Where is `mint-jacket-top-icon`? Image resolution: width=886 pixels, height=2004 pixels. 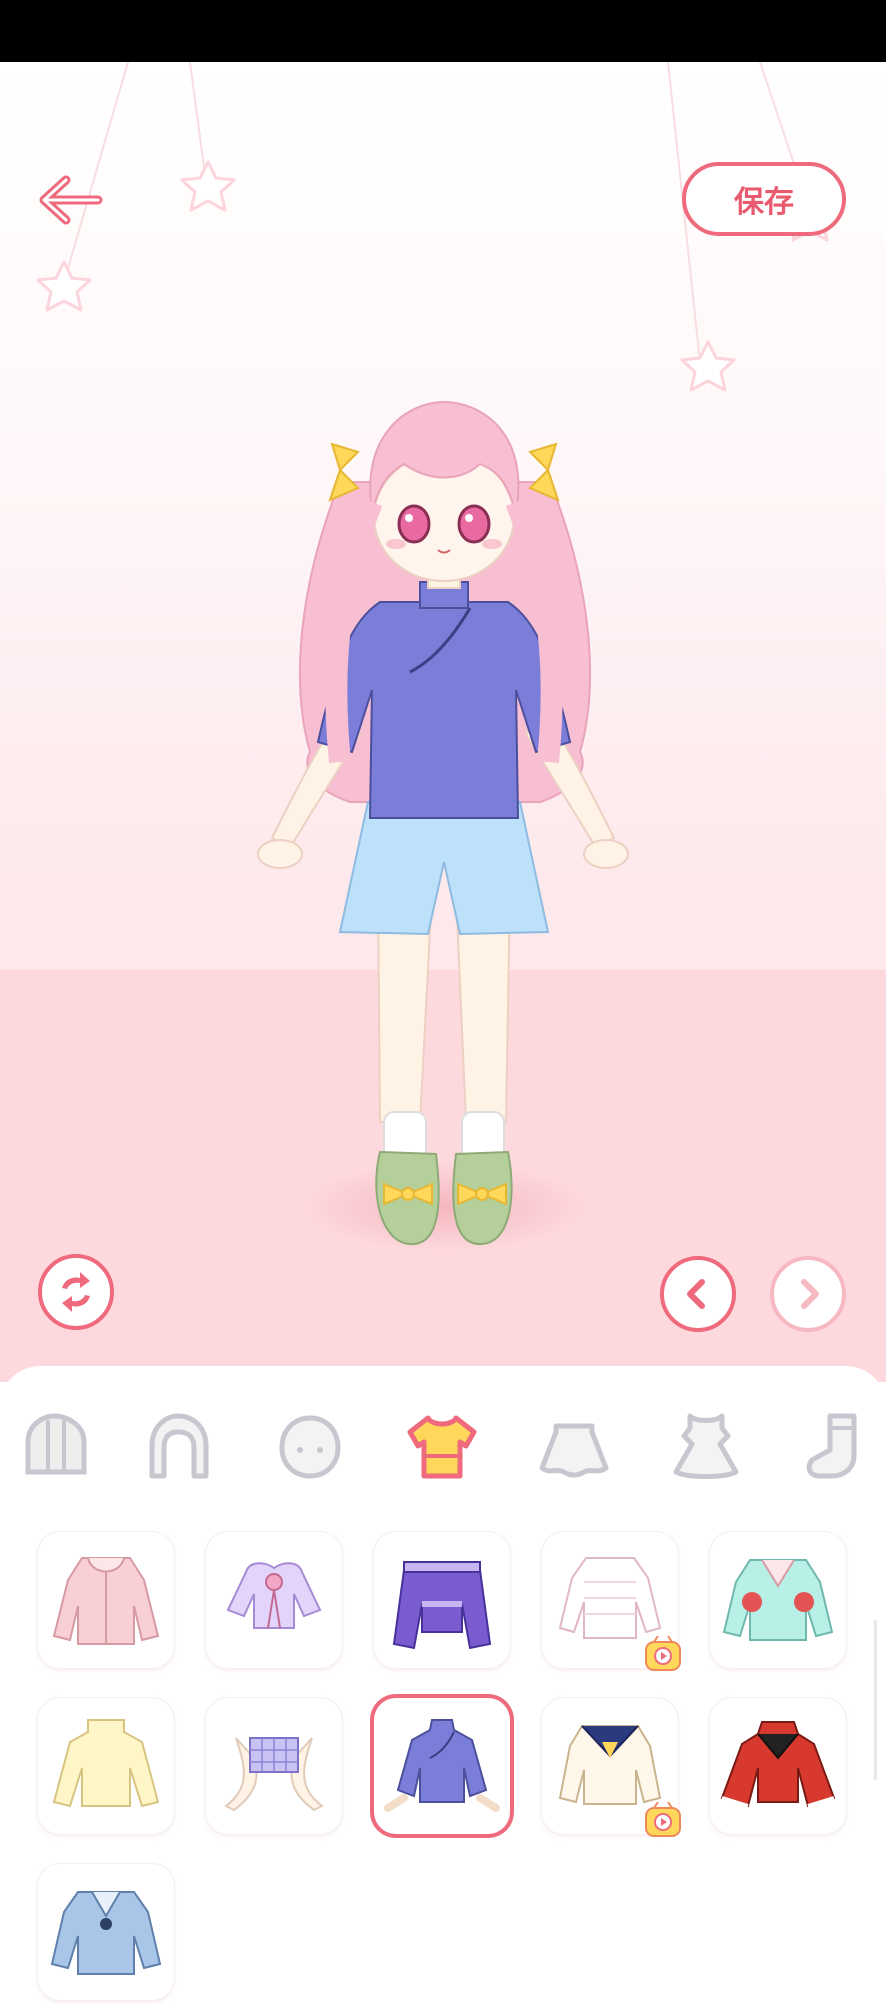
mint-jacket-top-icon is located at coordinates (778, 1600).